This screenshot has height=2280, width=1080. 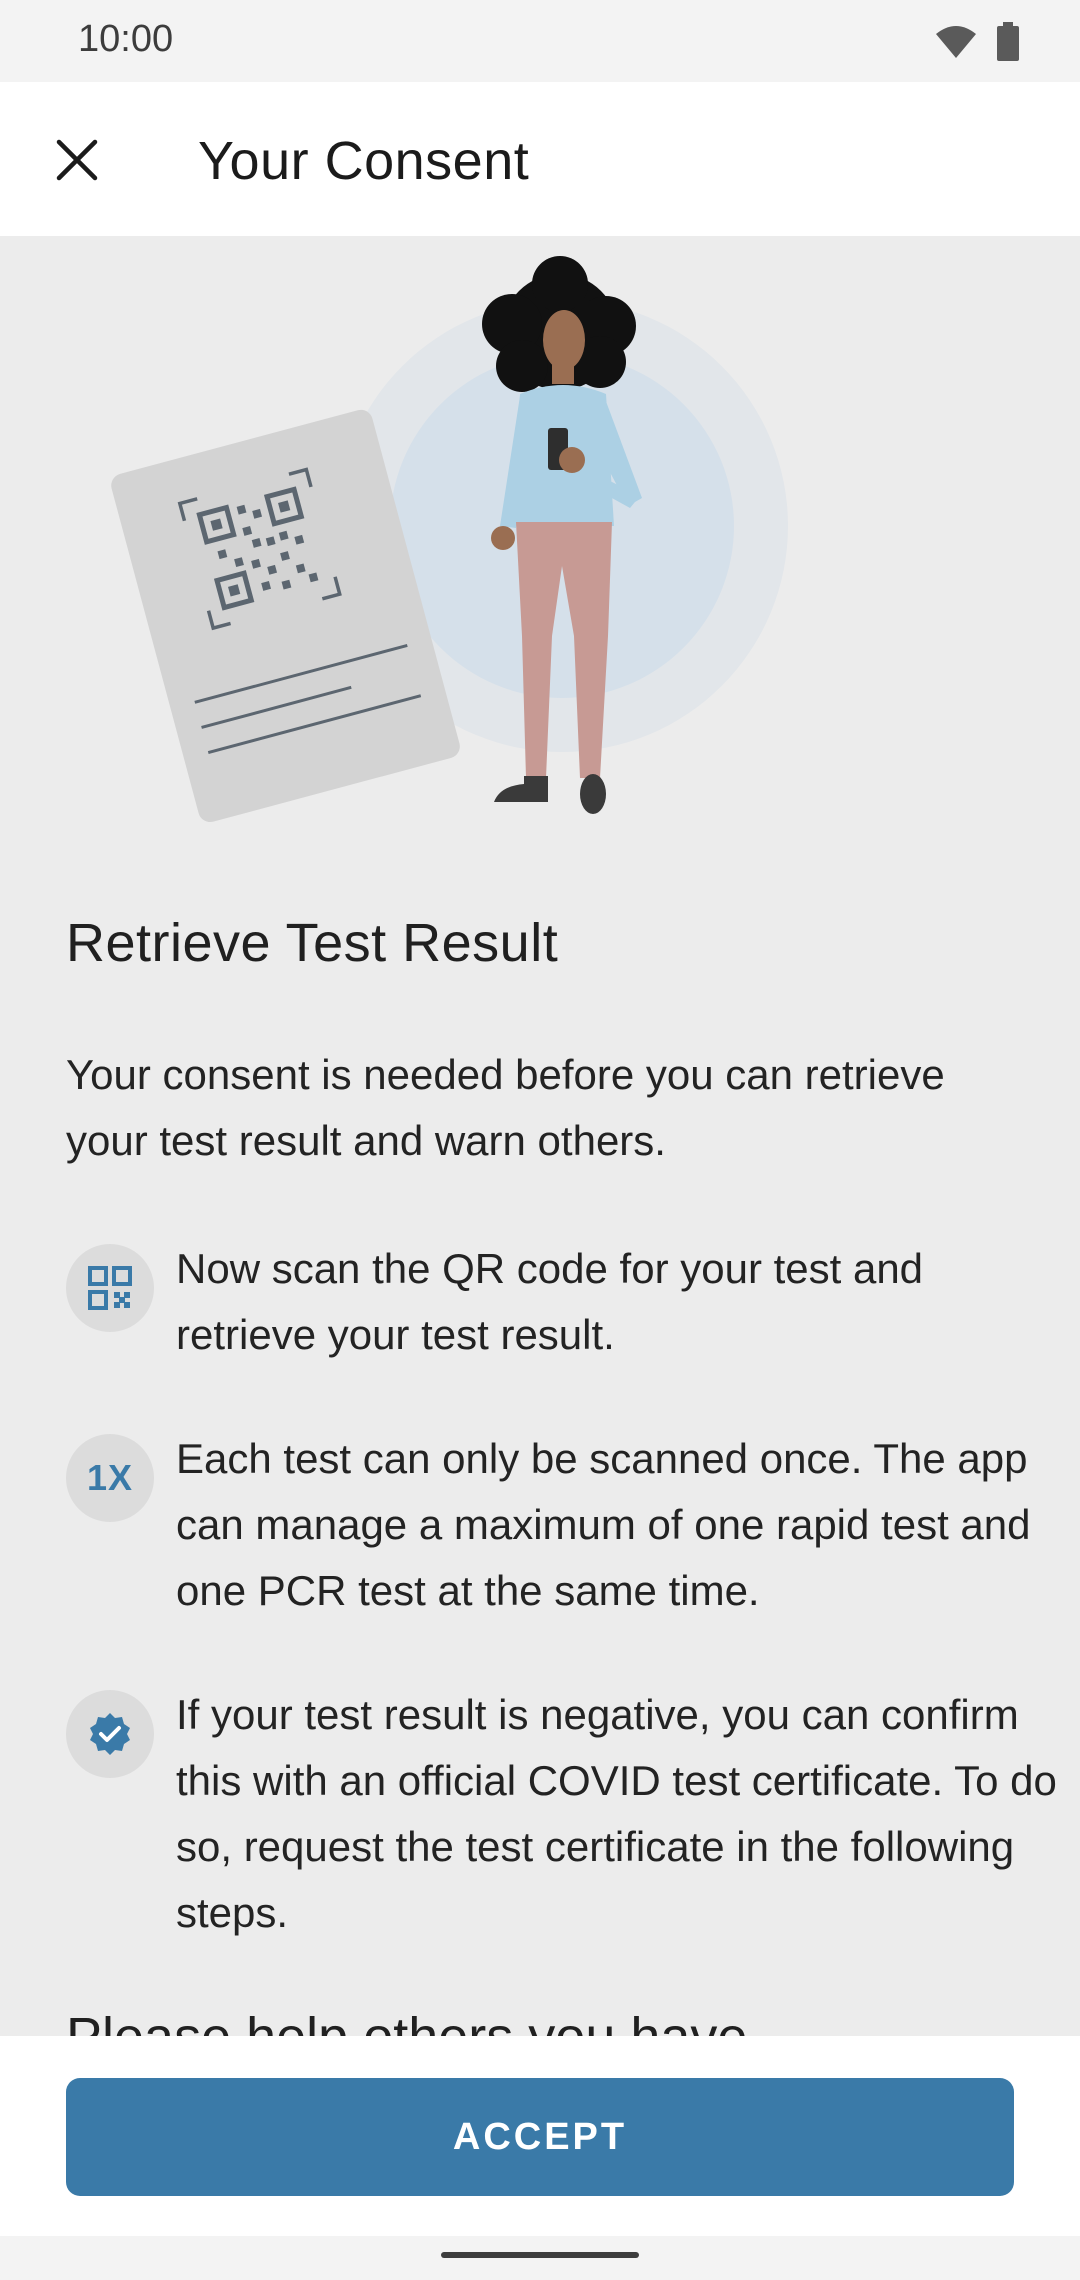 What do you see at coordinates (126, 39) in the screenshot?
I see `status-time: 10:00` at bounding box center [126, 39].